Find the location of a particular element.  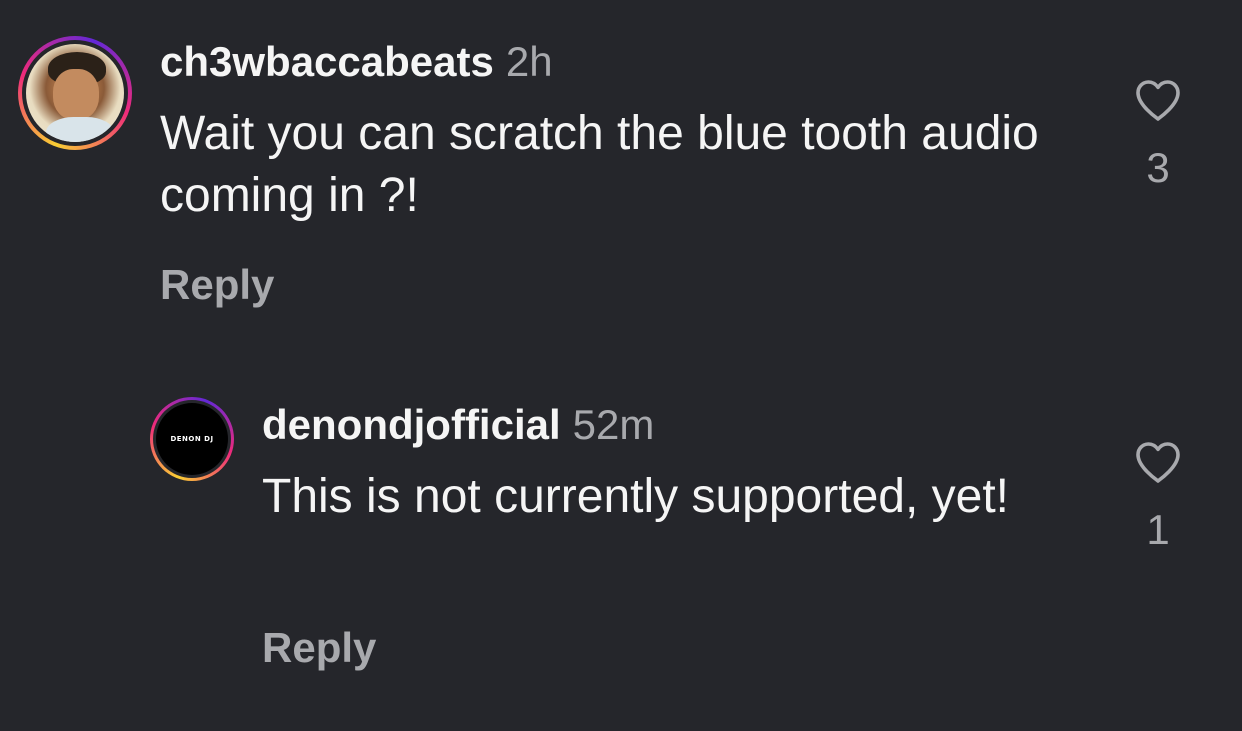

like-count: 3 is located at coordinates (1158, 167).